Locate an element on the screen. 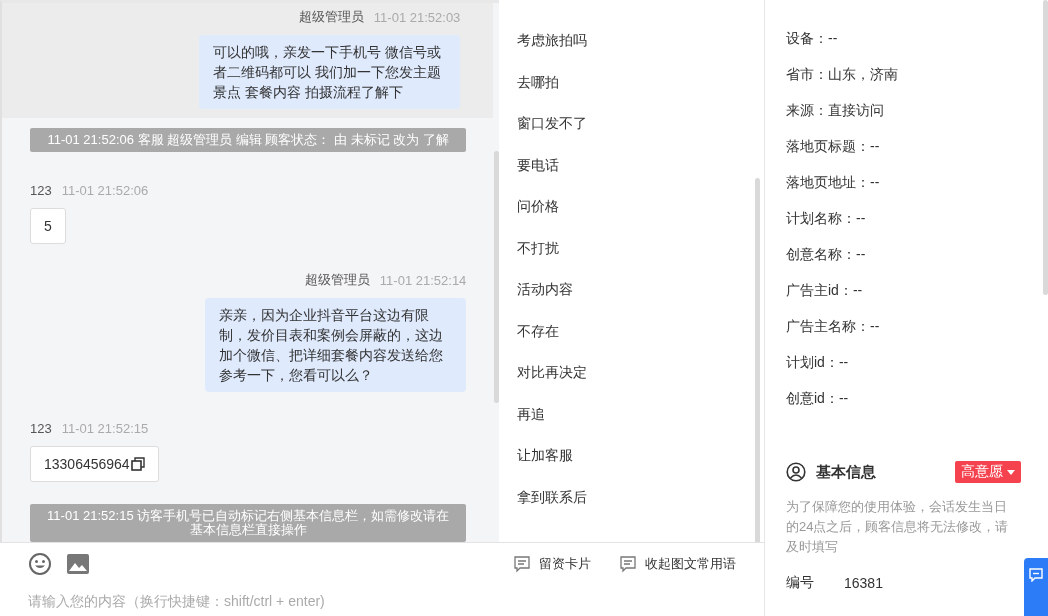 The width and height of the screenshot is (1048, 616). quick-reply-item: 对比再决定 is located at coordinates (631, 373).